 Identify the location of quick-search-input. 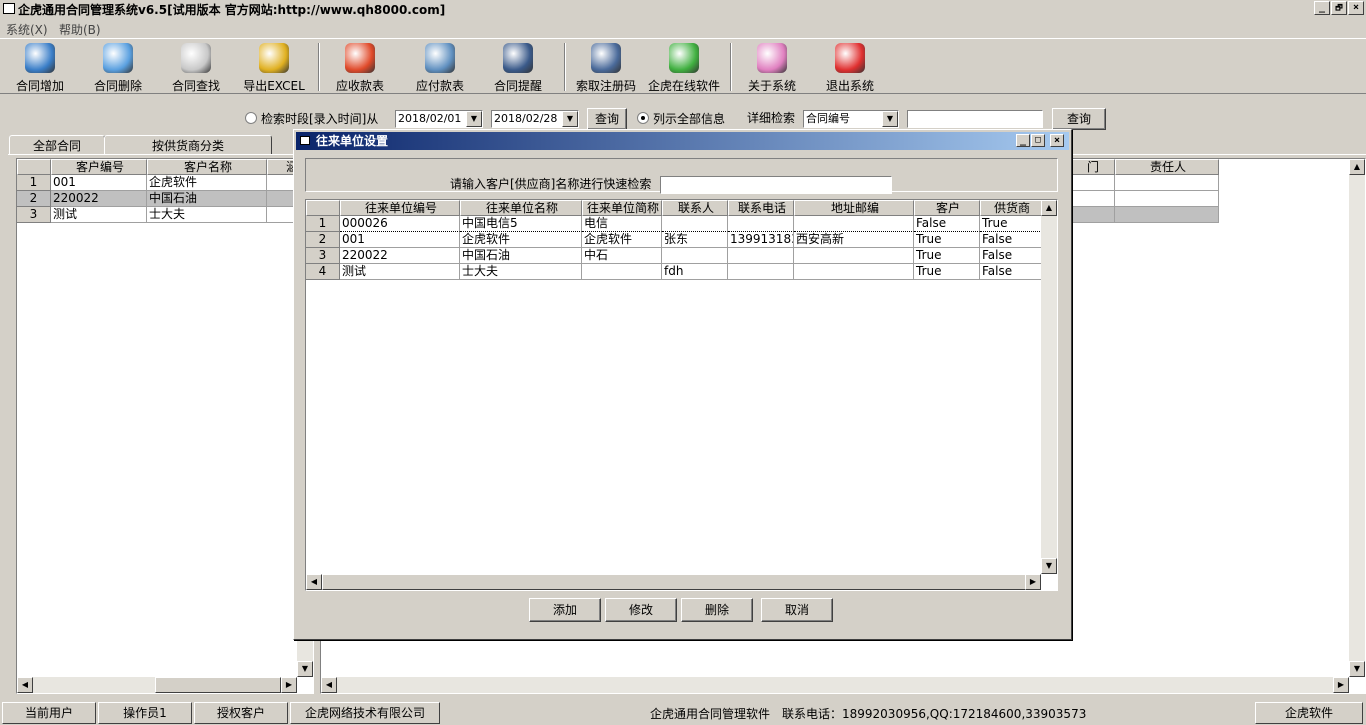
(776, 185).